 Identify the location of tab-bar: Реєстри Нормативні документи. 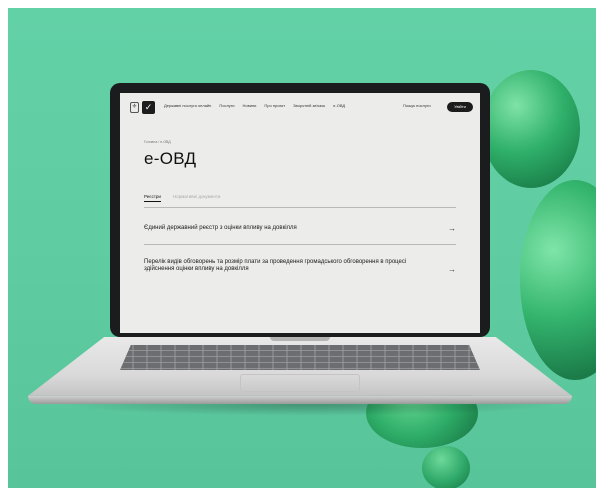
(182, 198).